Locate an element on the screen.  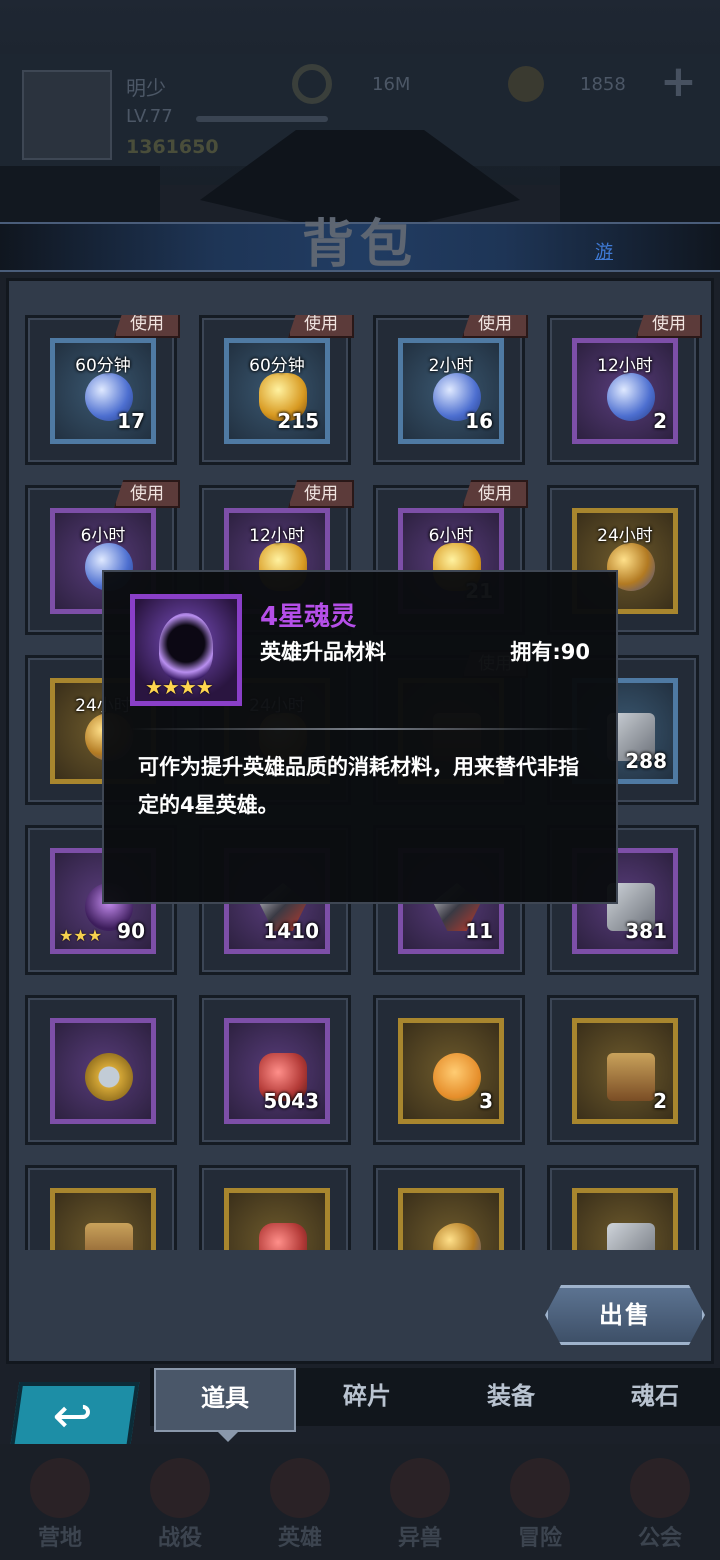
item-slot: 12小时 2 使用 is located at coordinates (624, 390).